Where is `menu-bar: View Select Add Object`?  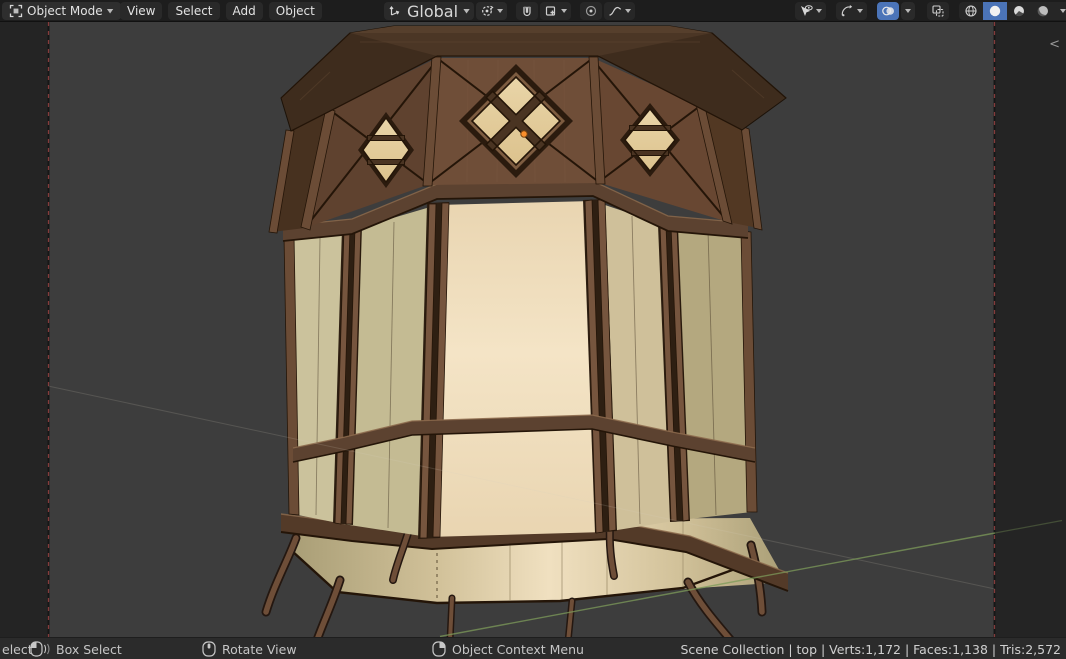
menu-bar: View Select Add Object is located at coordinates (221, 11).